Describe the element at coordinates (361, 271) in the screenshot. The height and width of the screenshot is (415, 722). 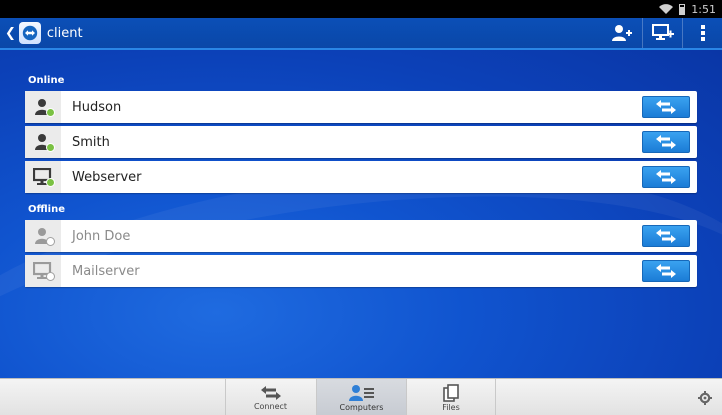
I see `contact-row-mailserver: Mailserver` at that location.